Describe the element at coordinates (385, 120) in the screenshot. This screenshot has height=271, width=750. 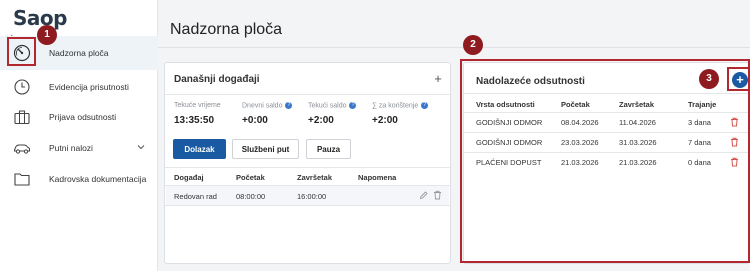
I see `available-sum-value: +2:00` at that location.